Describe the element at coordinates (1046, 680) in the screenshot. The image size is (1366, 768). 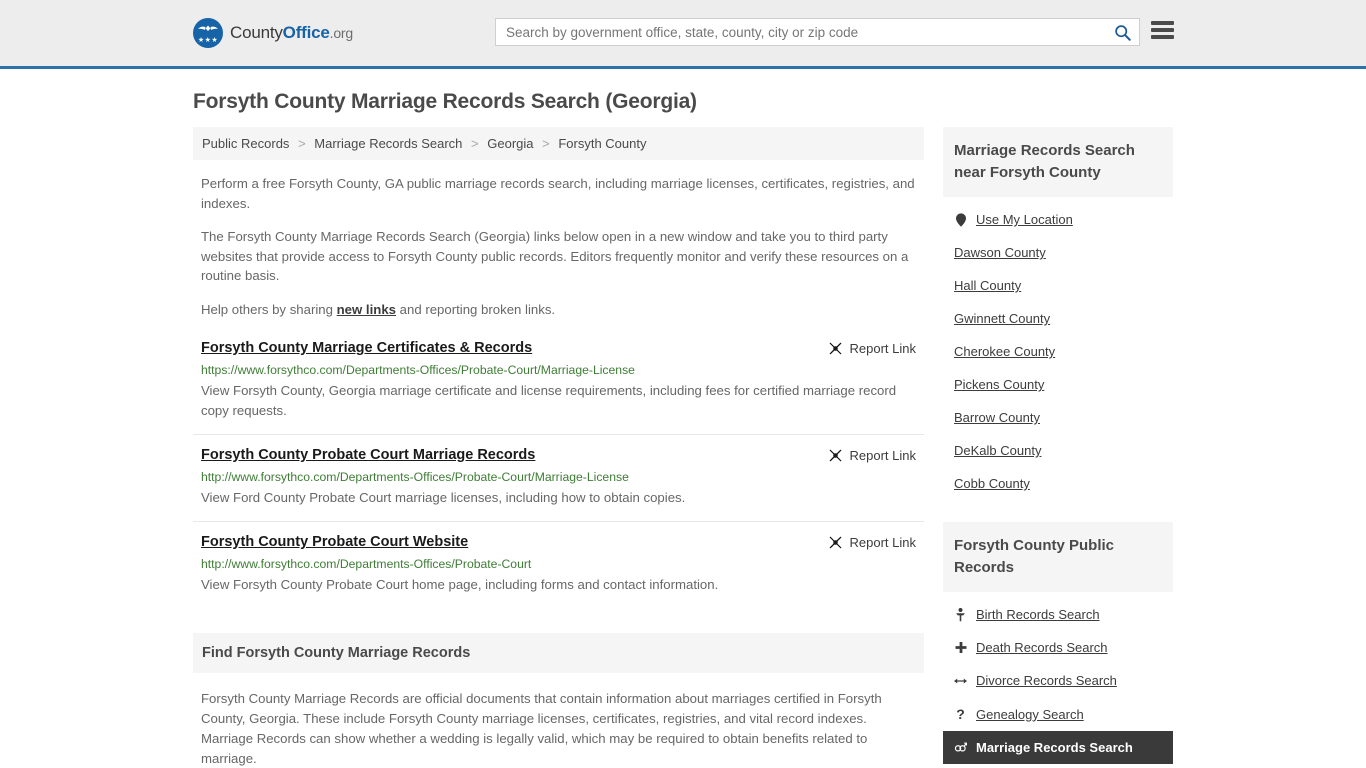
I see `sidebar-link-label: Divorce Records Search` at that location.